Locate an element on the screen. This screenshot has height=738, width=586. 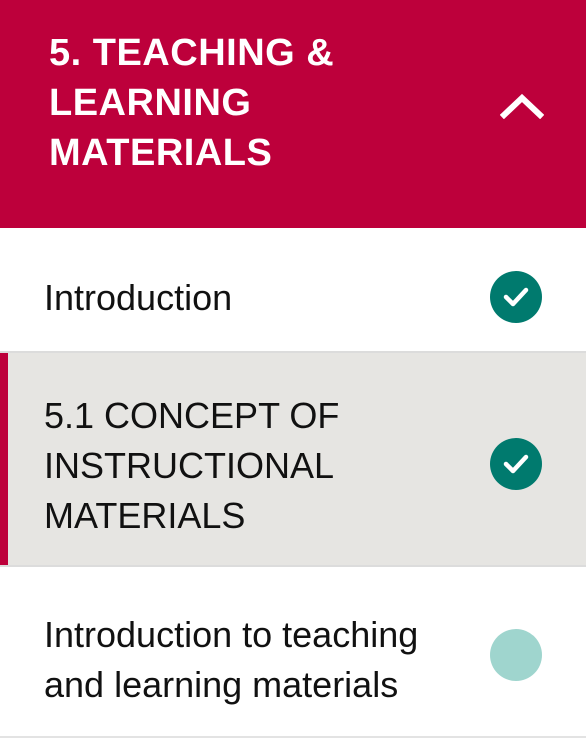
empty-circle-icon is located at coordinates (516, 655).